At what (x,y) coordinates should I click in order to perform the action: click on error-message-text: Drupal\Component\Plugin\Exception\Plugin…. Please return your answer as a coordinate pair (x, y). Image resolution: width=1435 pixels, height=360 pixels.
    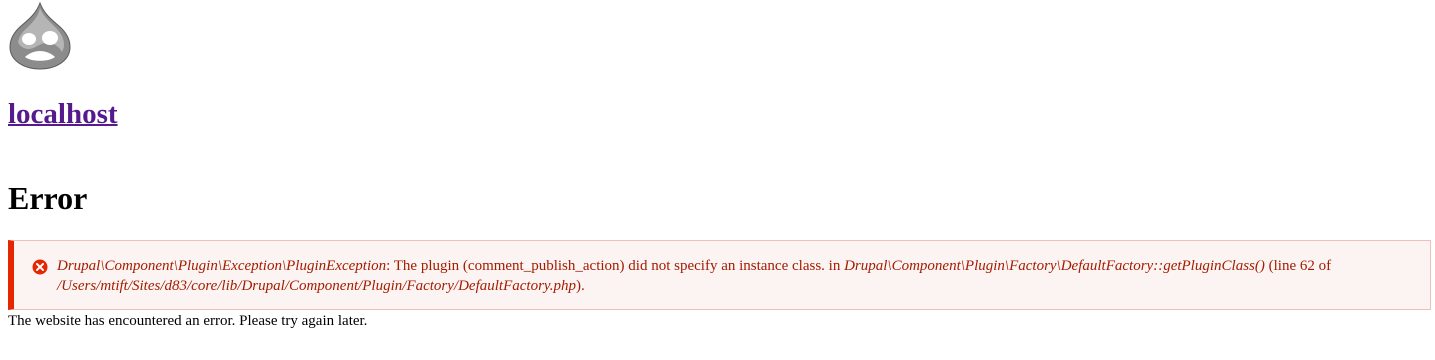
    Looking at the image, I should click on (741, 276).